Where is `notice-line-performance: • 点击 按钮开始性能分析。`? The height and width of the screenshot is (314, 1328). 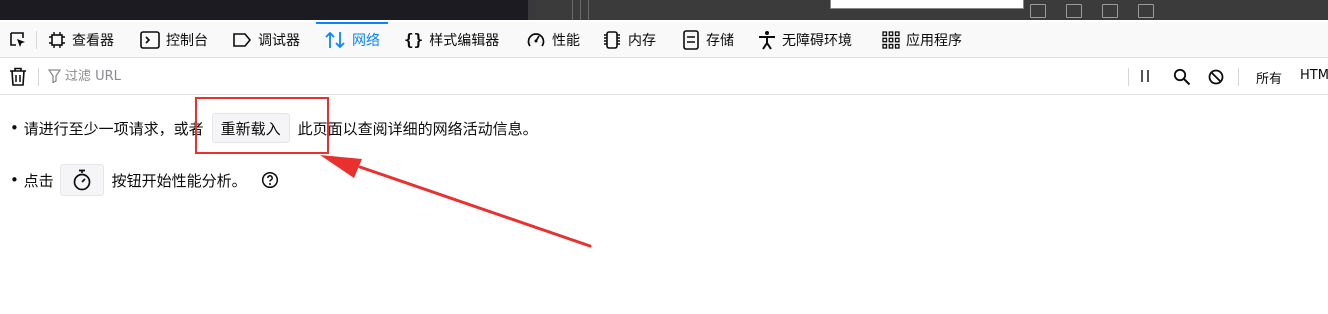 notice-line-performance: • 点击 按钮开始性能分析。 is located at coordinates (144, 180).